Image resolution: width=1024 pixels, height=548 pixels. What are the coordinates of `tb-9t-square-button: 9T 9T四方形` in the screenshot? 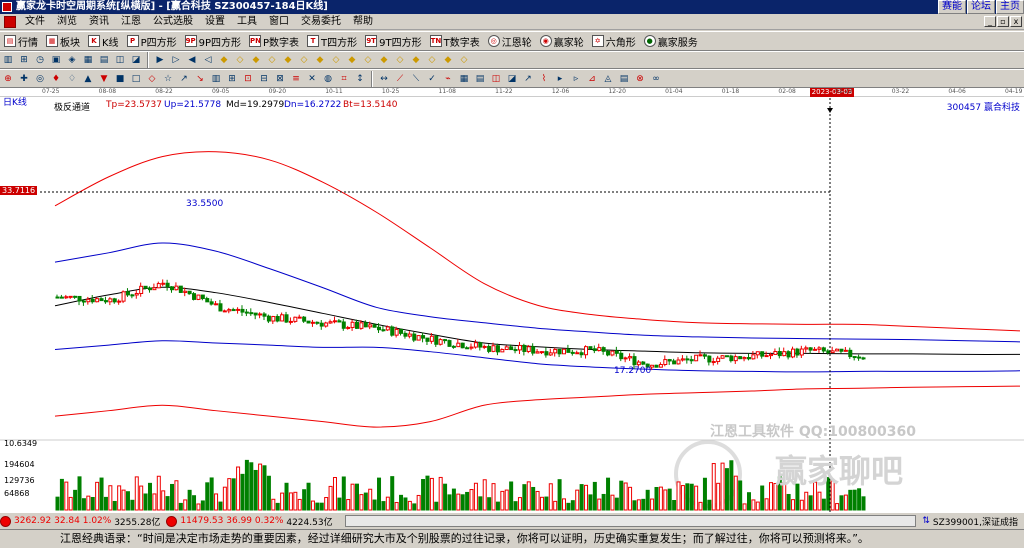 It's located at (393, 41).